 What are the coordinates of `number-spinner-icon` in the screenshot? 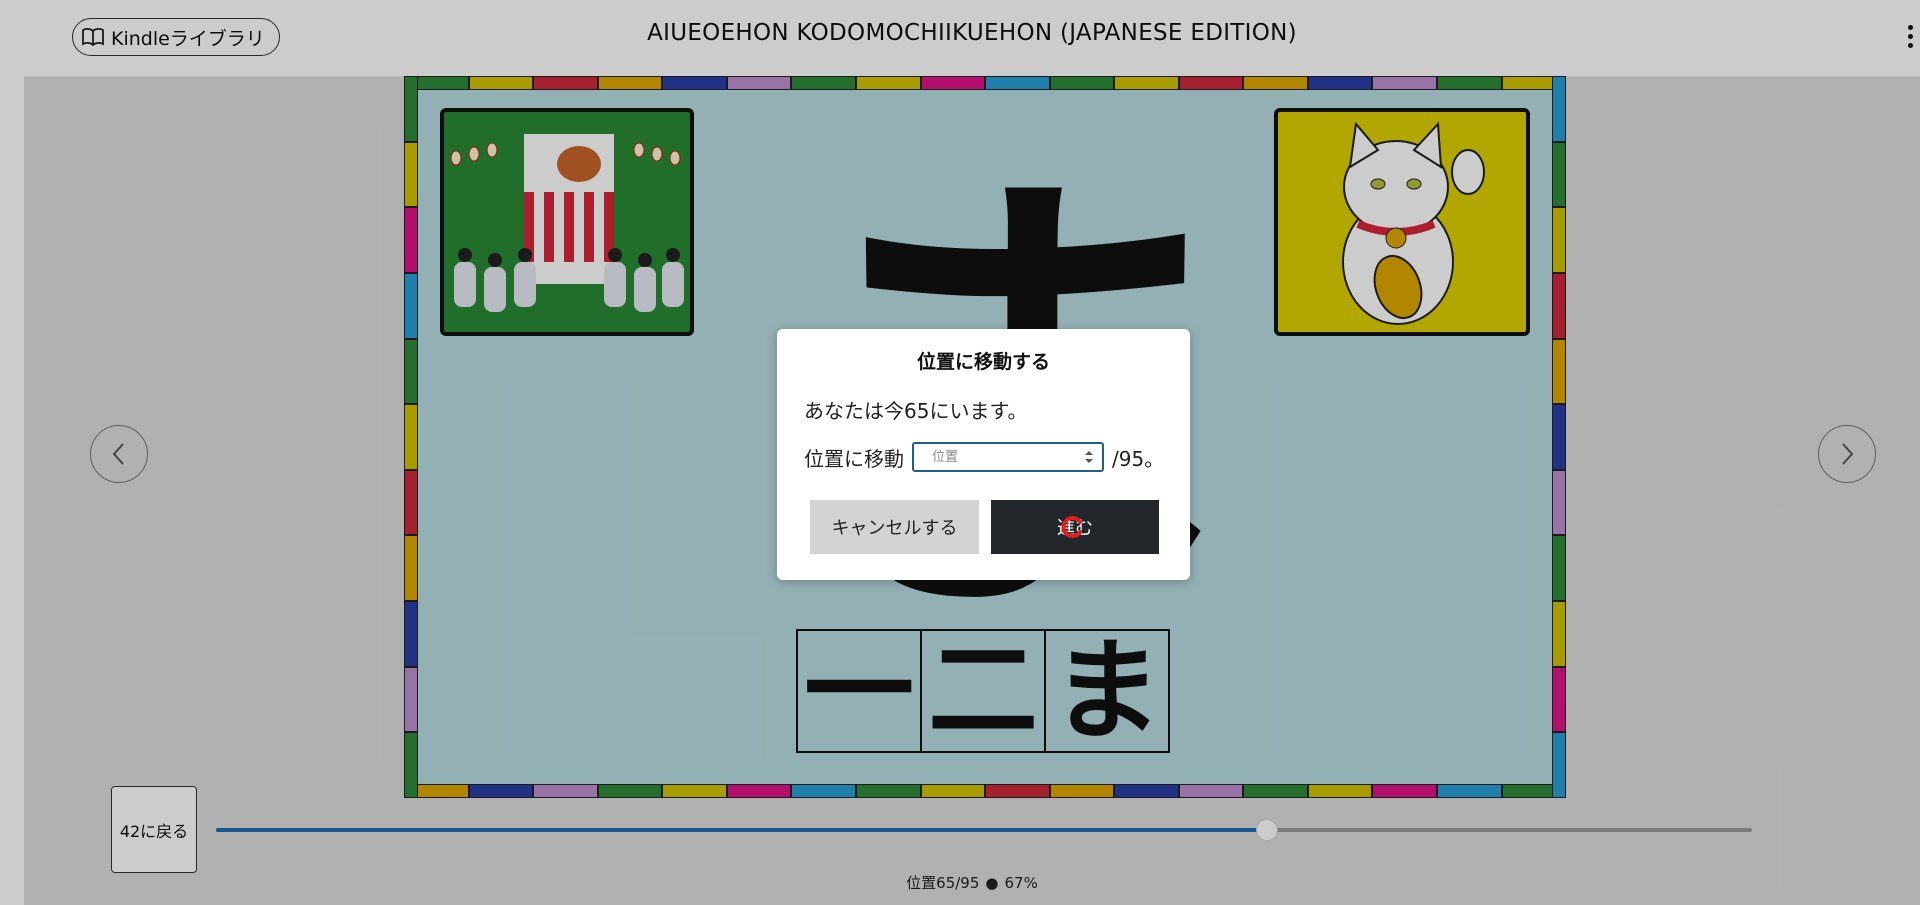 It's located at (1089, 457).